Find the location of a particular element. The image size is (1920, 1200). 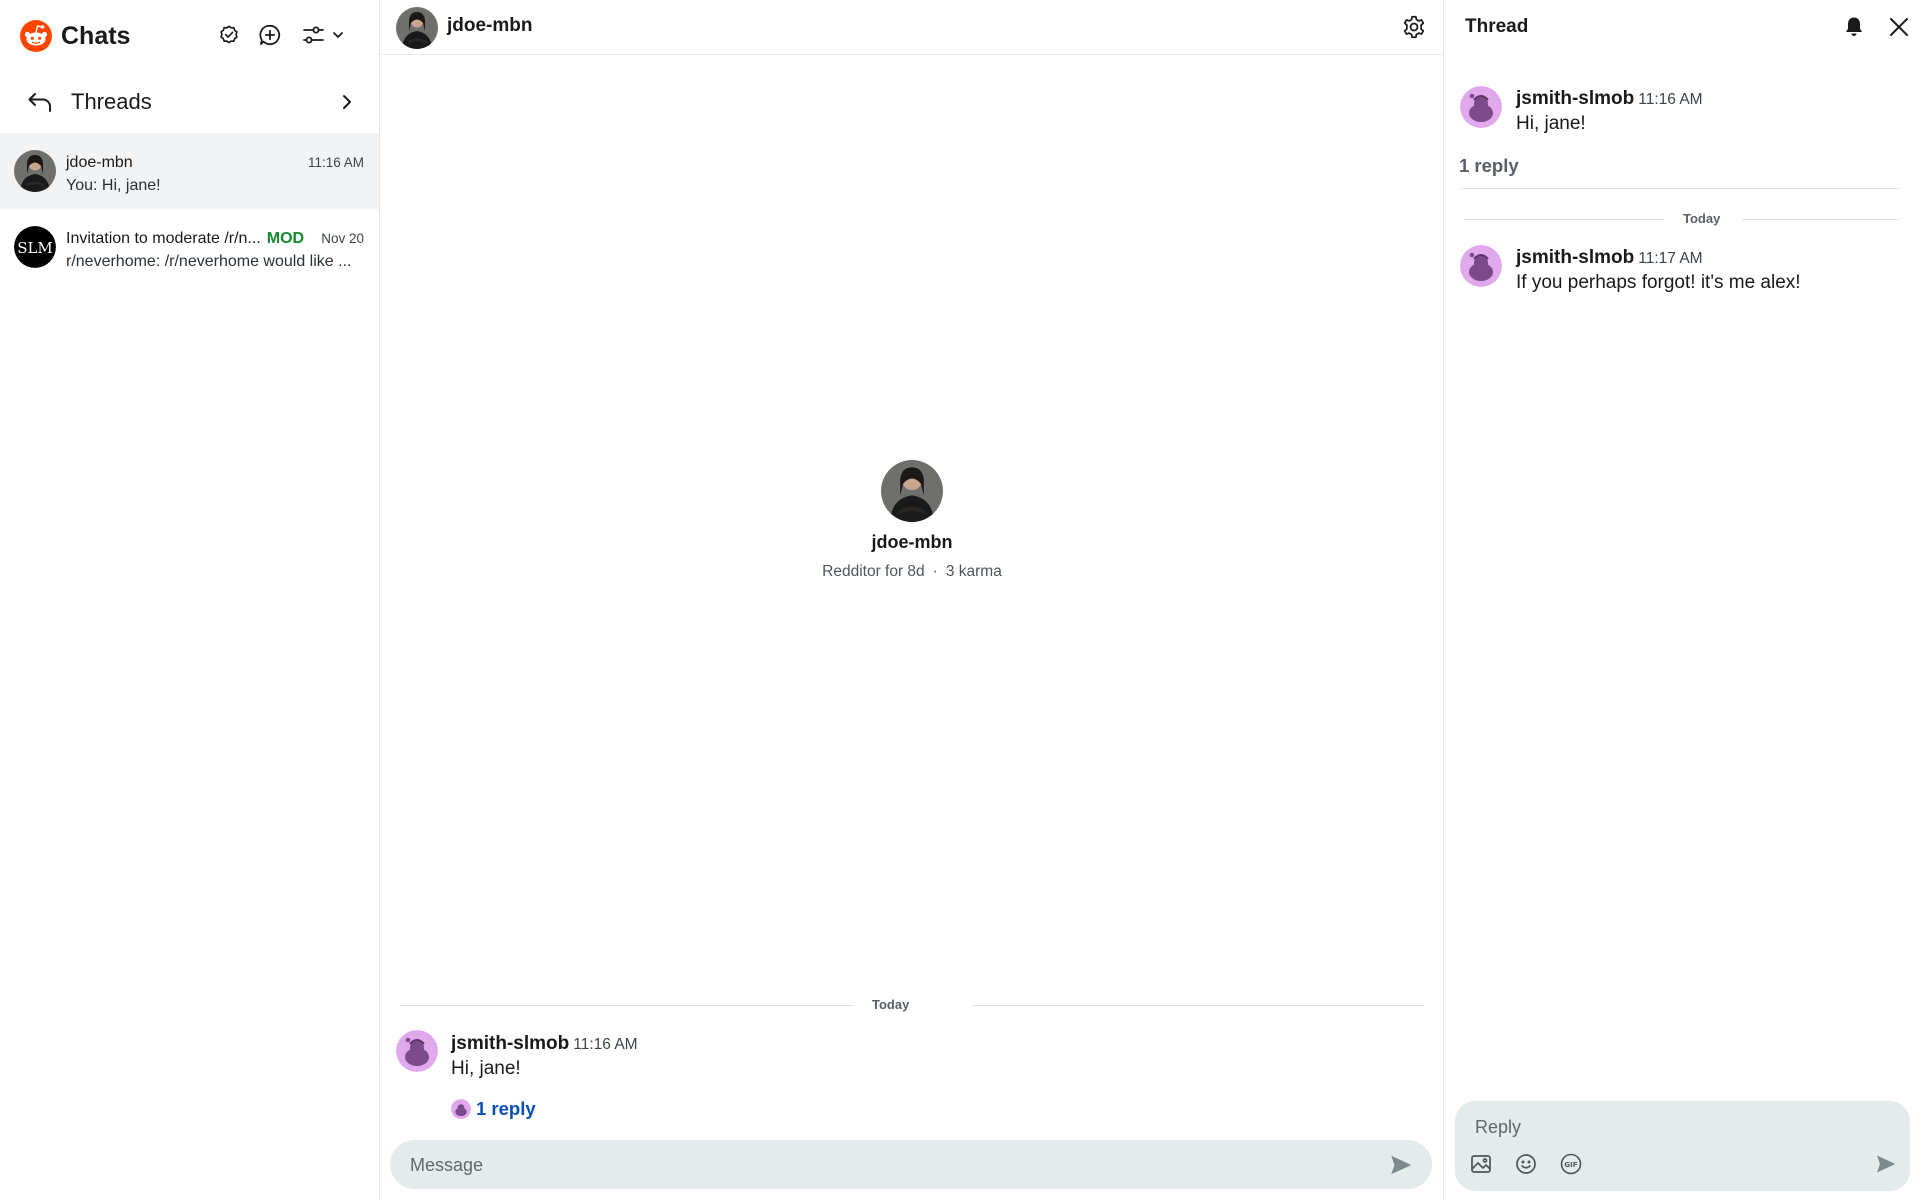

sidebar-header: Chats is located at coordinates (190, 35).